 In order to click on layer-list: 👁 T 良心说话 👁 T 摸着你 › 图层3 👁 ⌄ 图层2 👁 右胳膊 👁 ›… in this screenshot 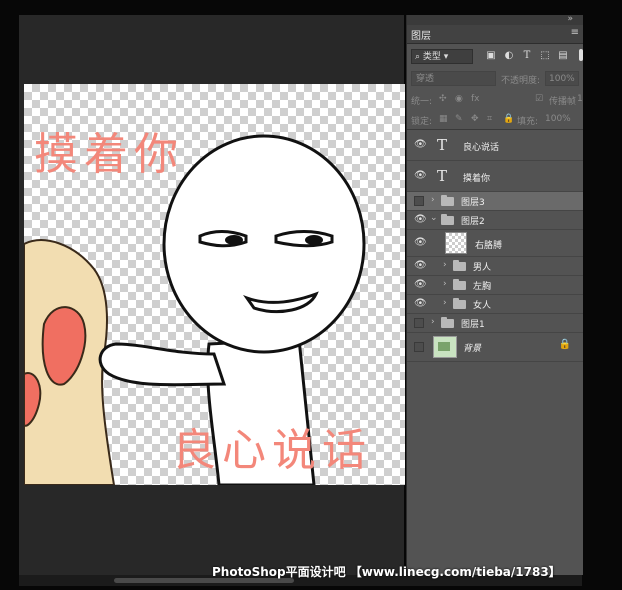, I will do `click(495, 246)`.